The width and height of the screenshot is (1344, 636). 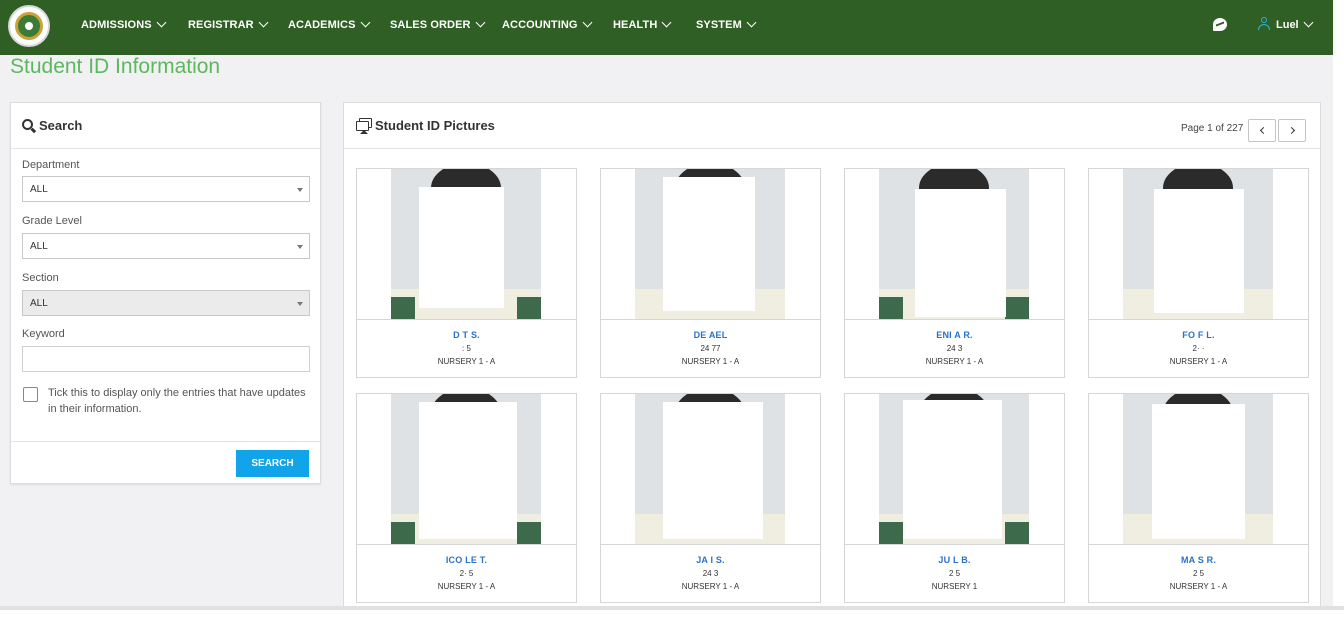 What do you see at coordinates (1264, 24) in the screenshot?
I see `user-icon` at bounding box center [1264, 24].